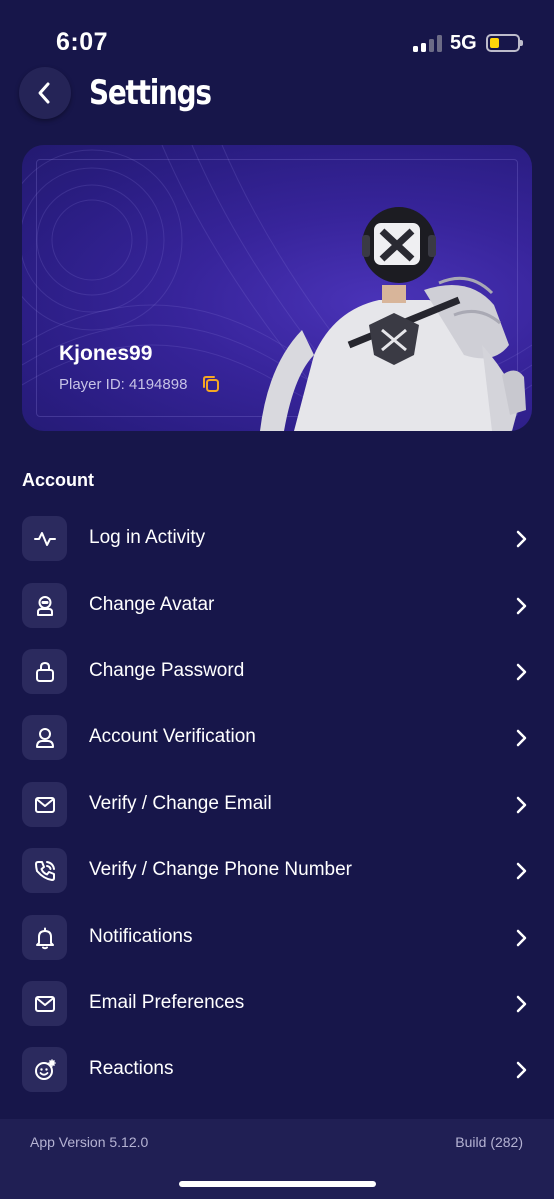 The image size is (554, 1199). What do you see at coordinates (44, 605) in the screenshot?
I see `avatar-icon` at bounding box center [44, 605].